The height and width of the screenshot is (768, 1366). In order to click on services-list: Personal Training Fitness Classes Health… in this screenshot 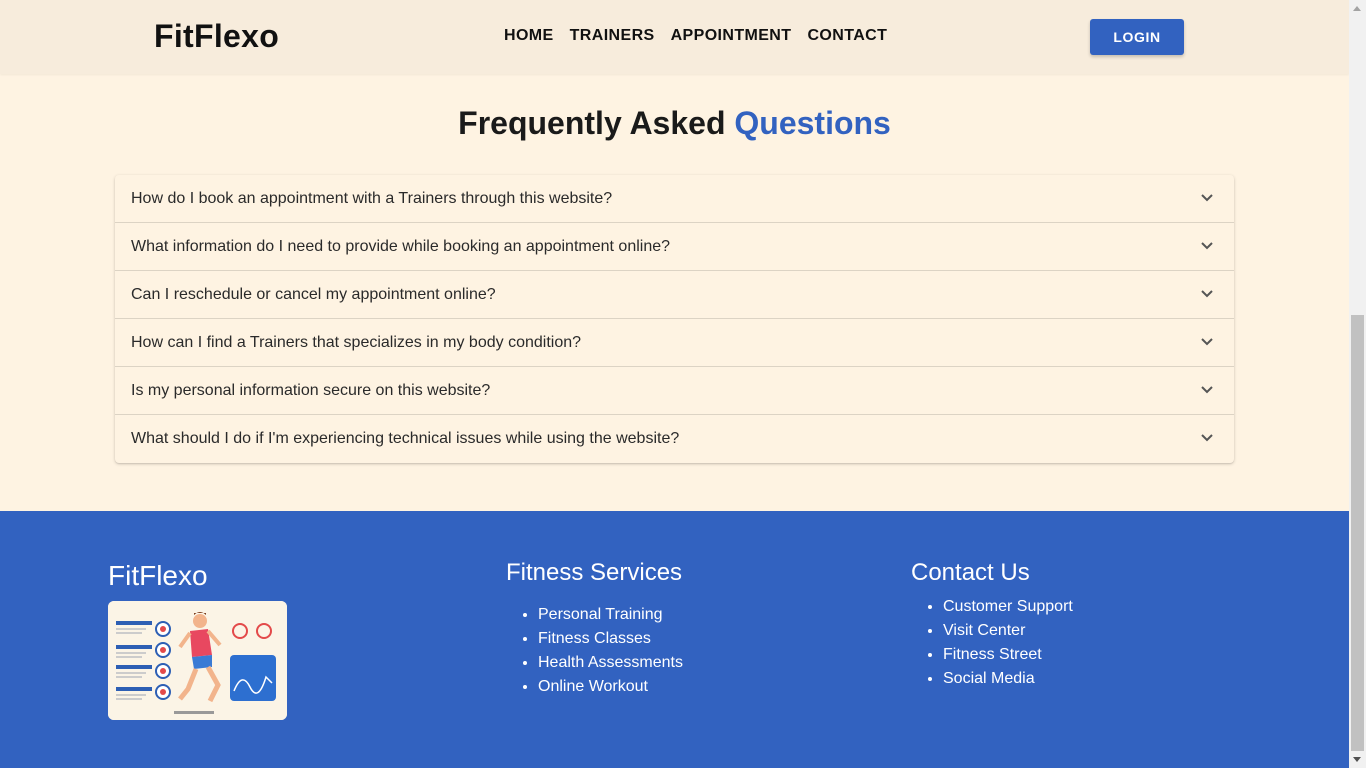, I will do `click(594, 651)`.